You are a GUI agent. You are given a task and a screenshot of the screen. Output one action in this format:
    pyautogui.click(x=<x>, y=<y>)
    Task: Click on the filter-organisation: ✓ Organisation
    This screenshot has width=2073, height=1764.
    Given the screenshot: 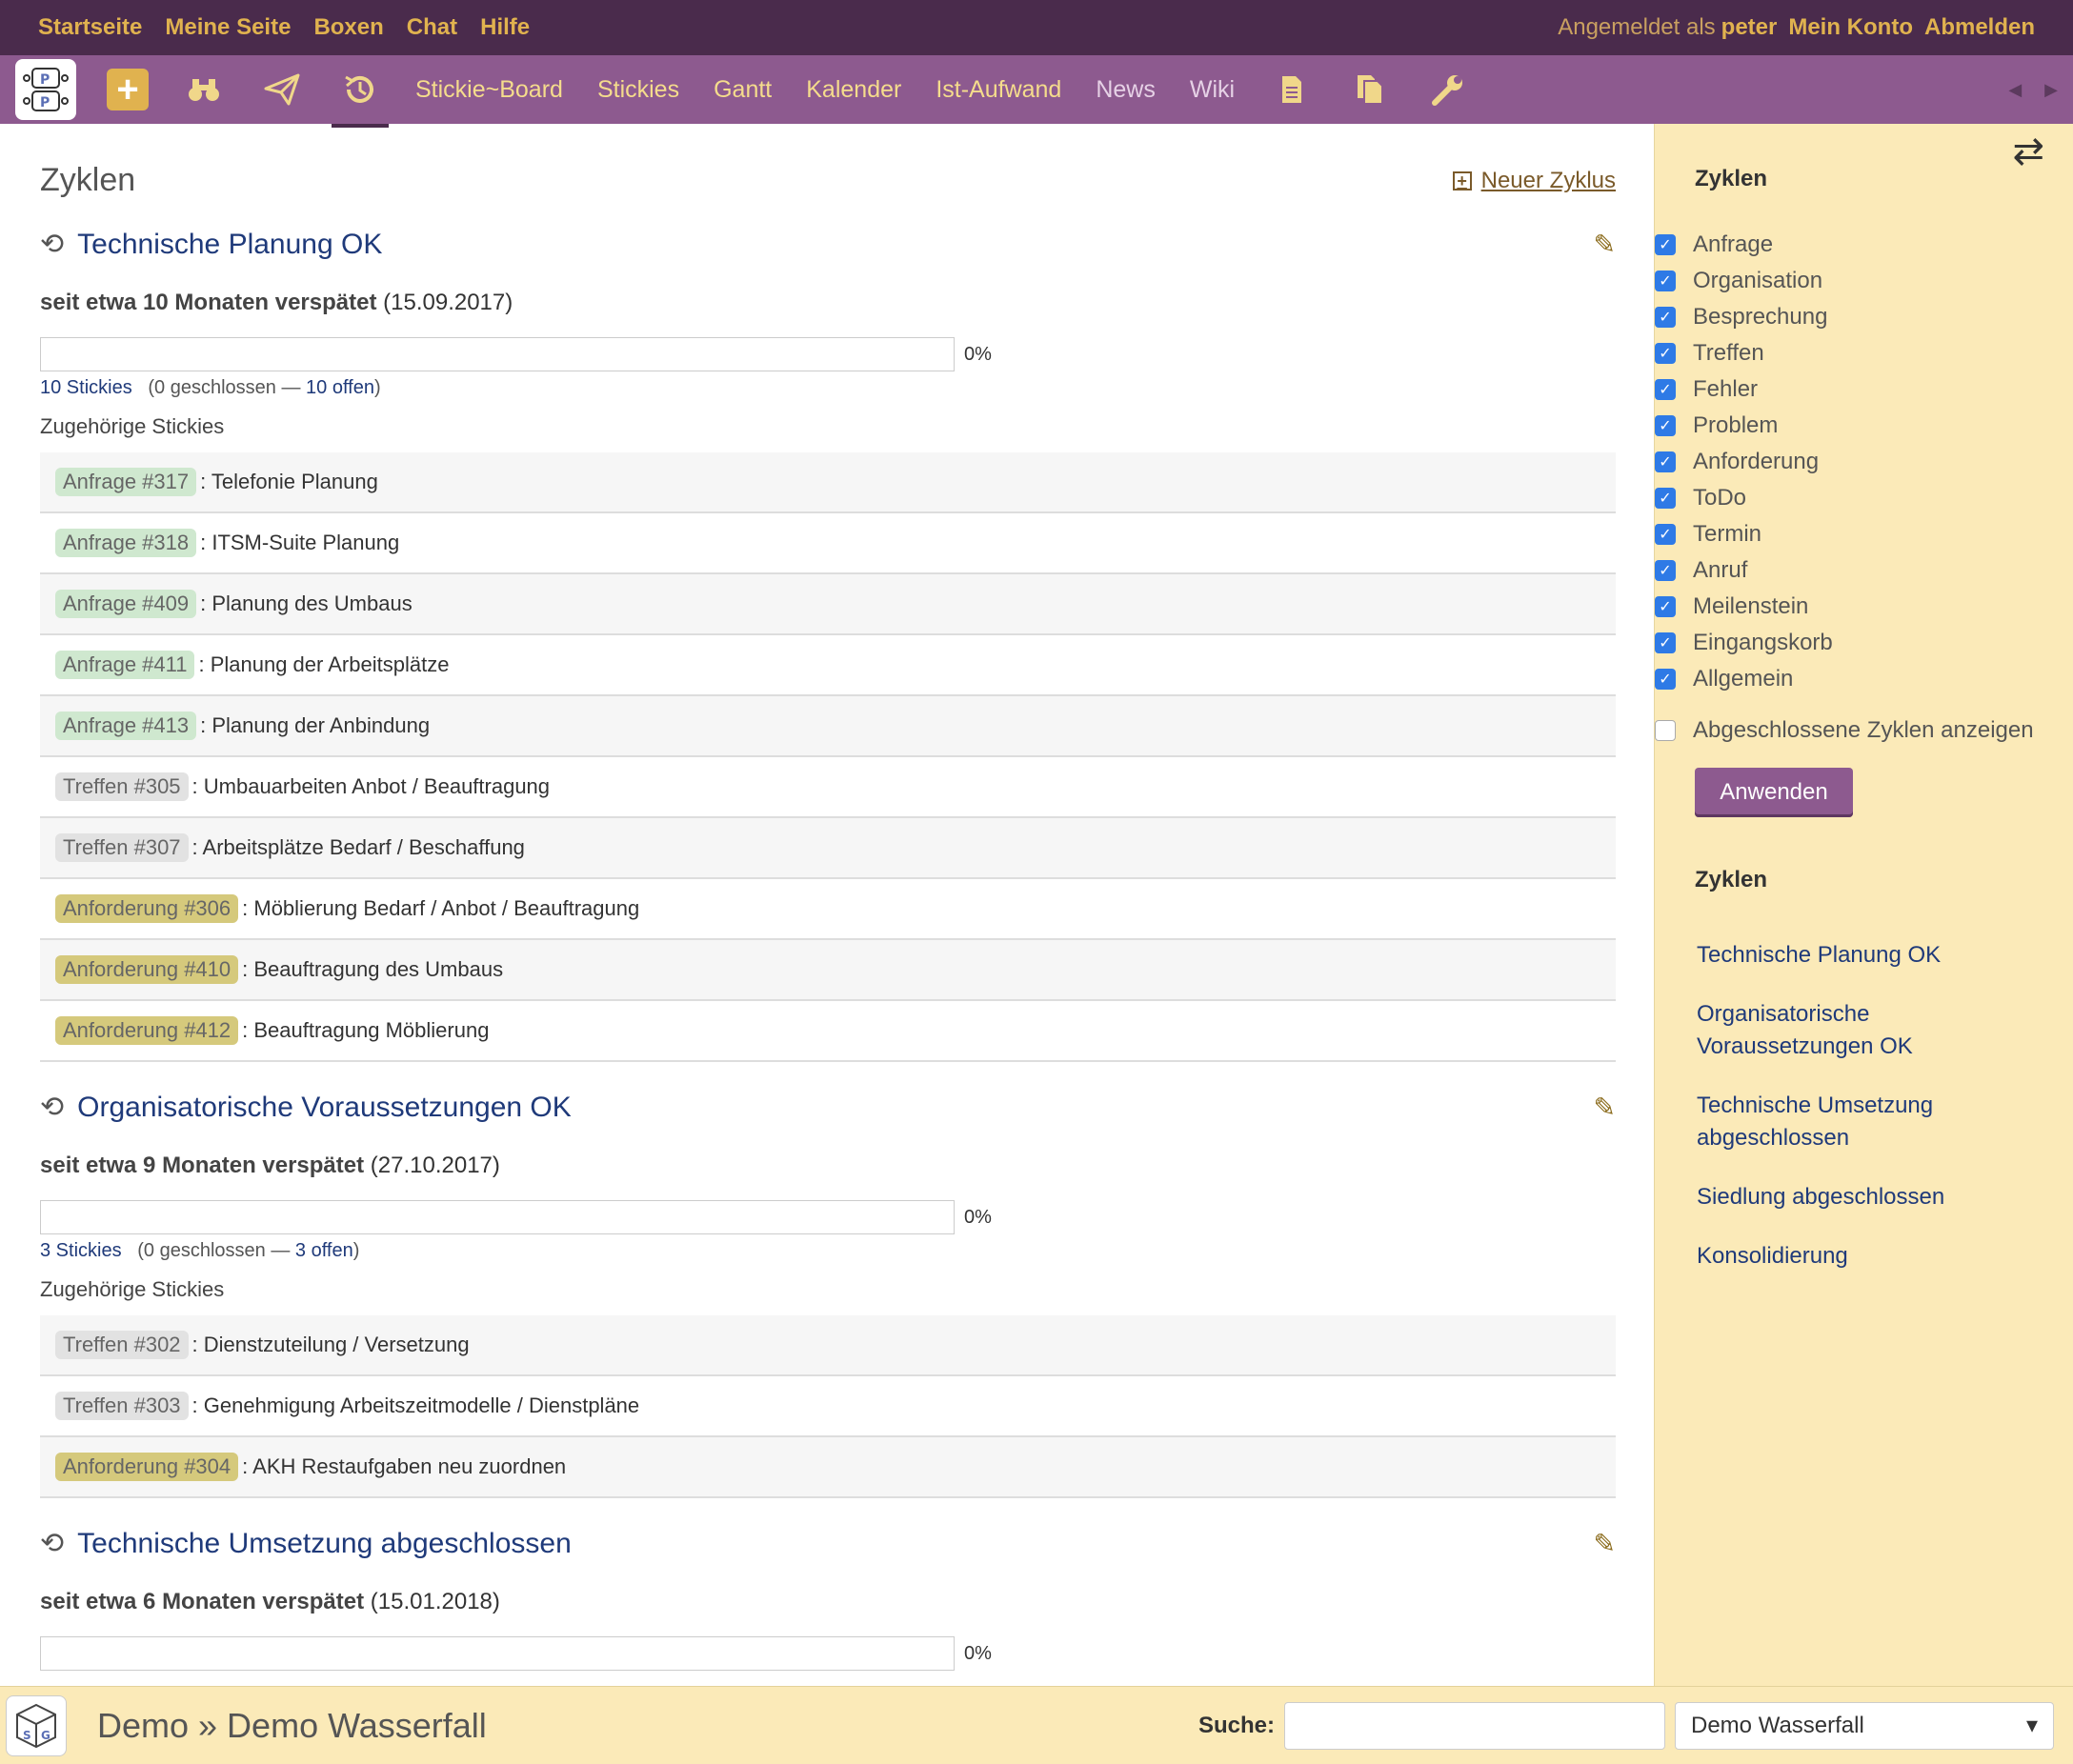 What is the action you would take?
    pyautogui.click(x=1864, y=281)
    